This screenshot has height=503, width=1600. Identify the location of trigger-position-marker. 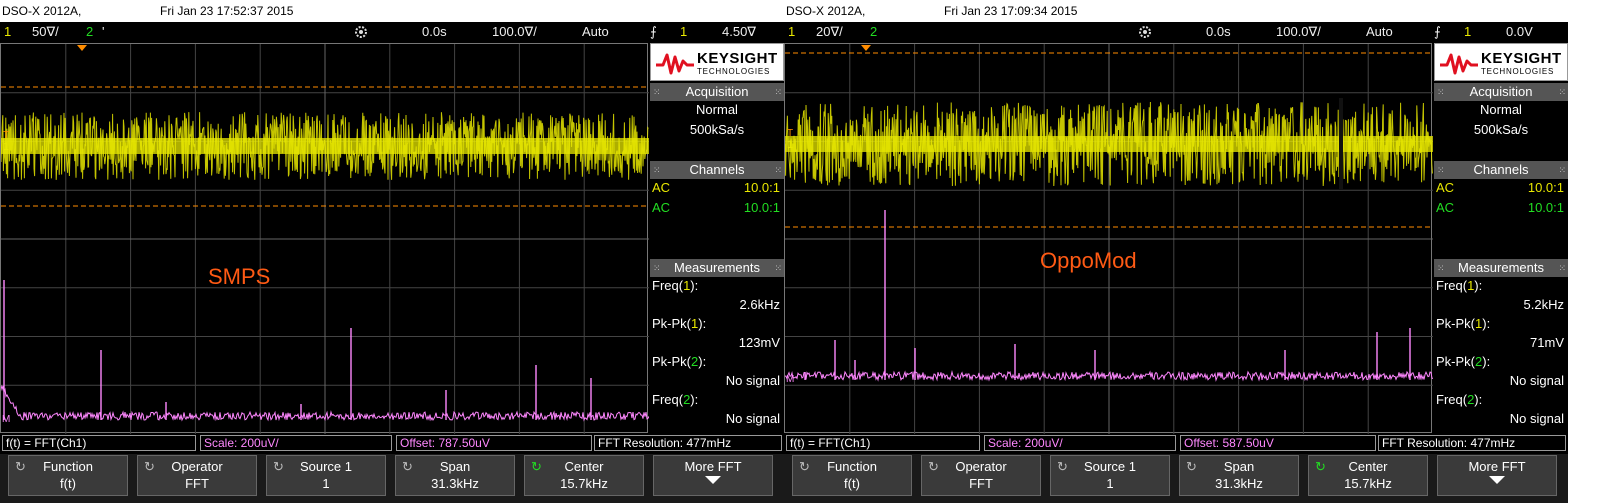
(866, 48).